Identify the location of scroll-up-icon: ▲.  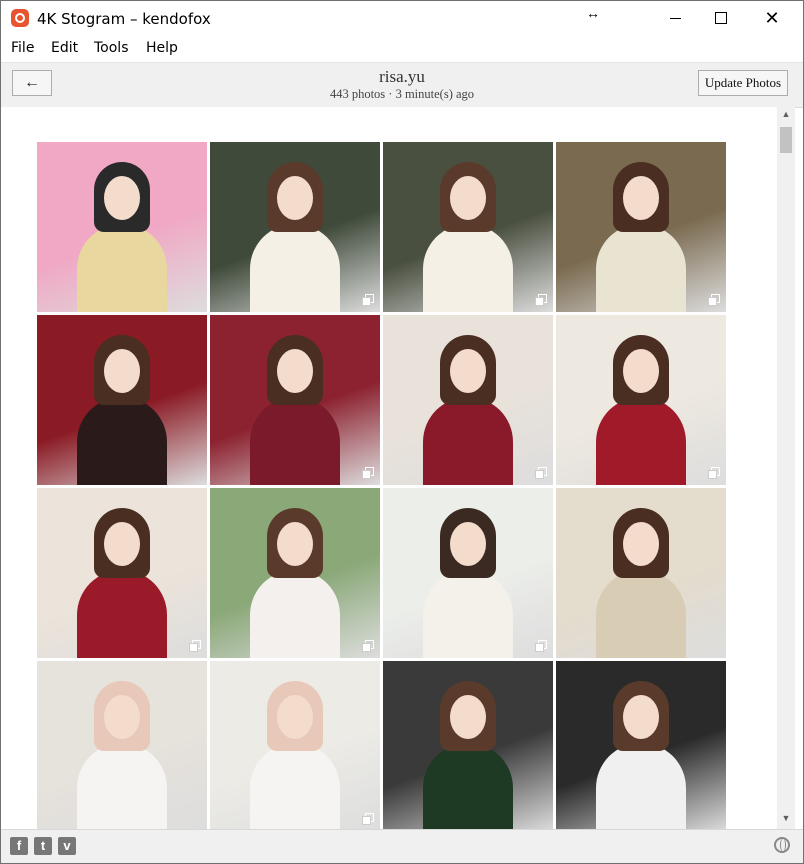
(786, 116).